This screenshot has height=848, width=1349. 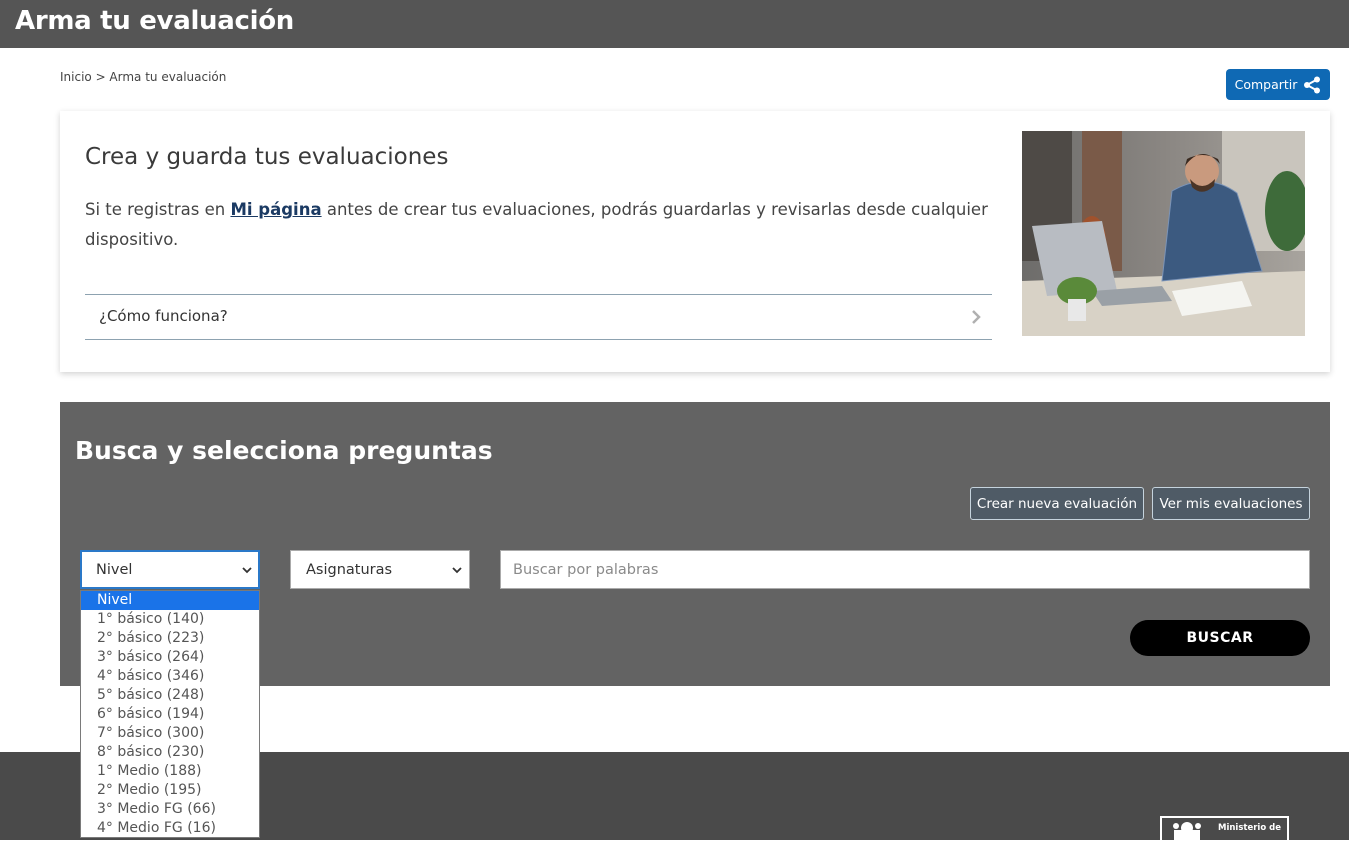 I want to click on level-option: 3° básico (264), so click(x=170, y=657).